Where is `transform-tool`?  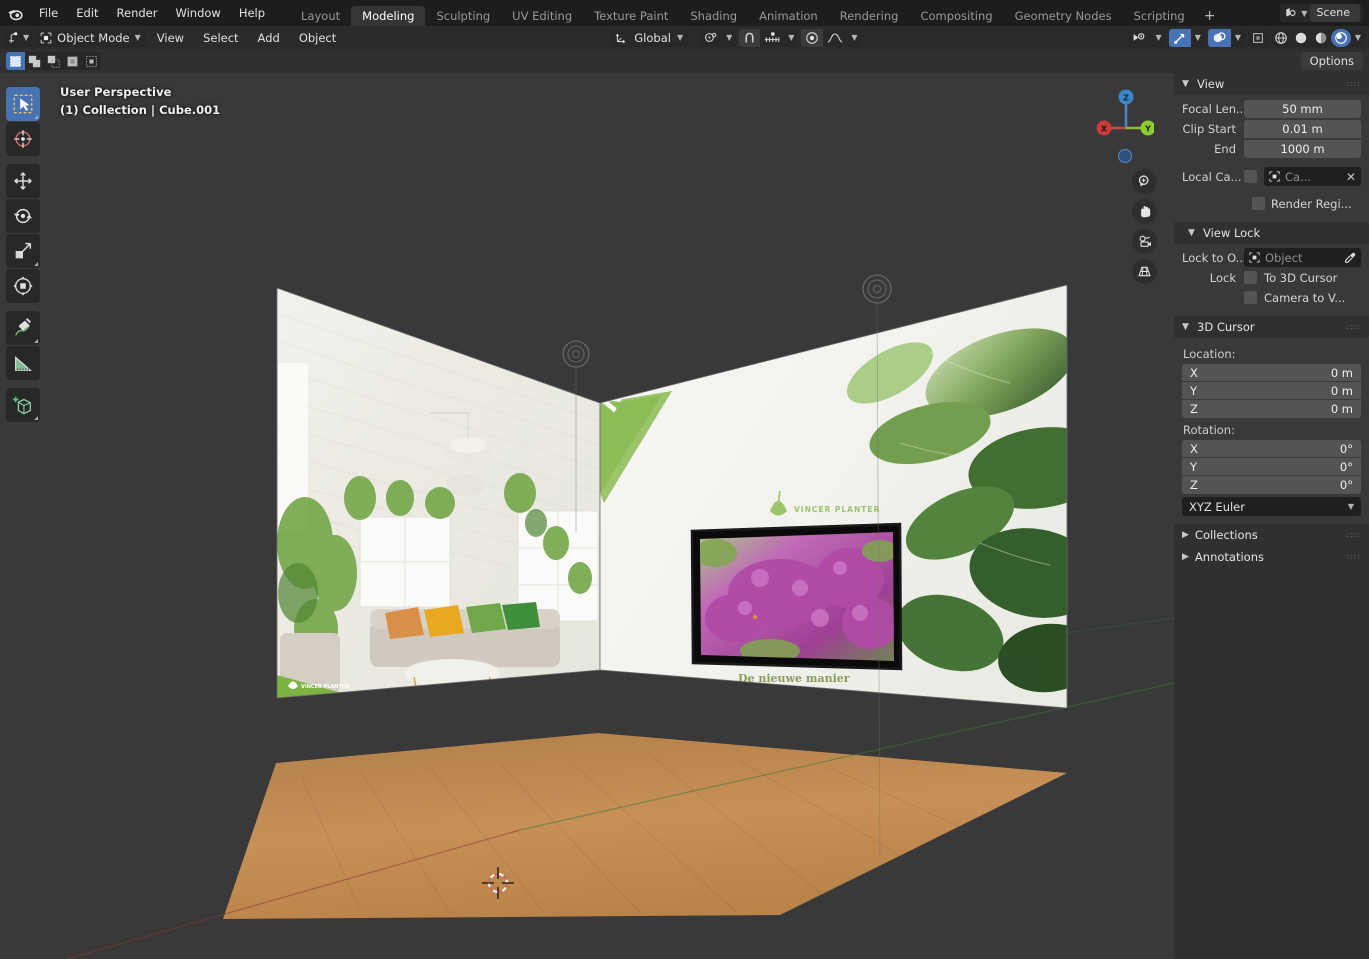
transform-tool is located at coordinates (23, 286).